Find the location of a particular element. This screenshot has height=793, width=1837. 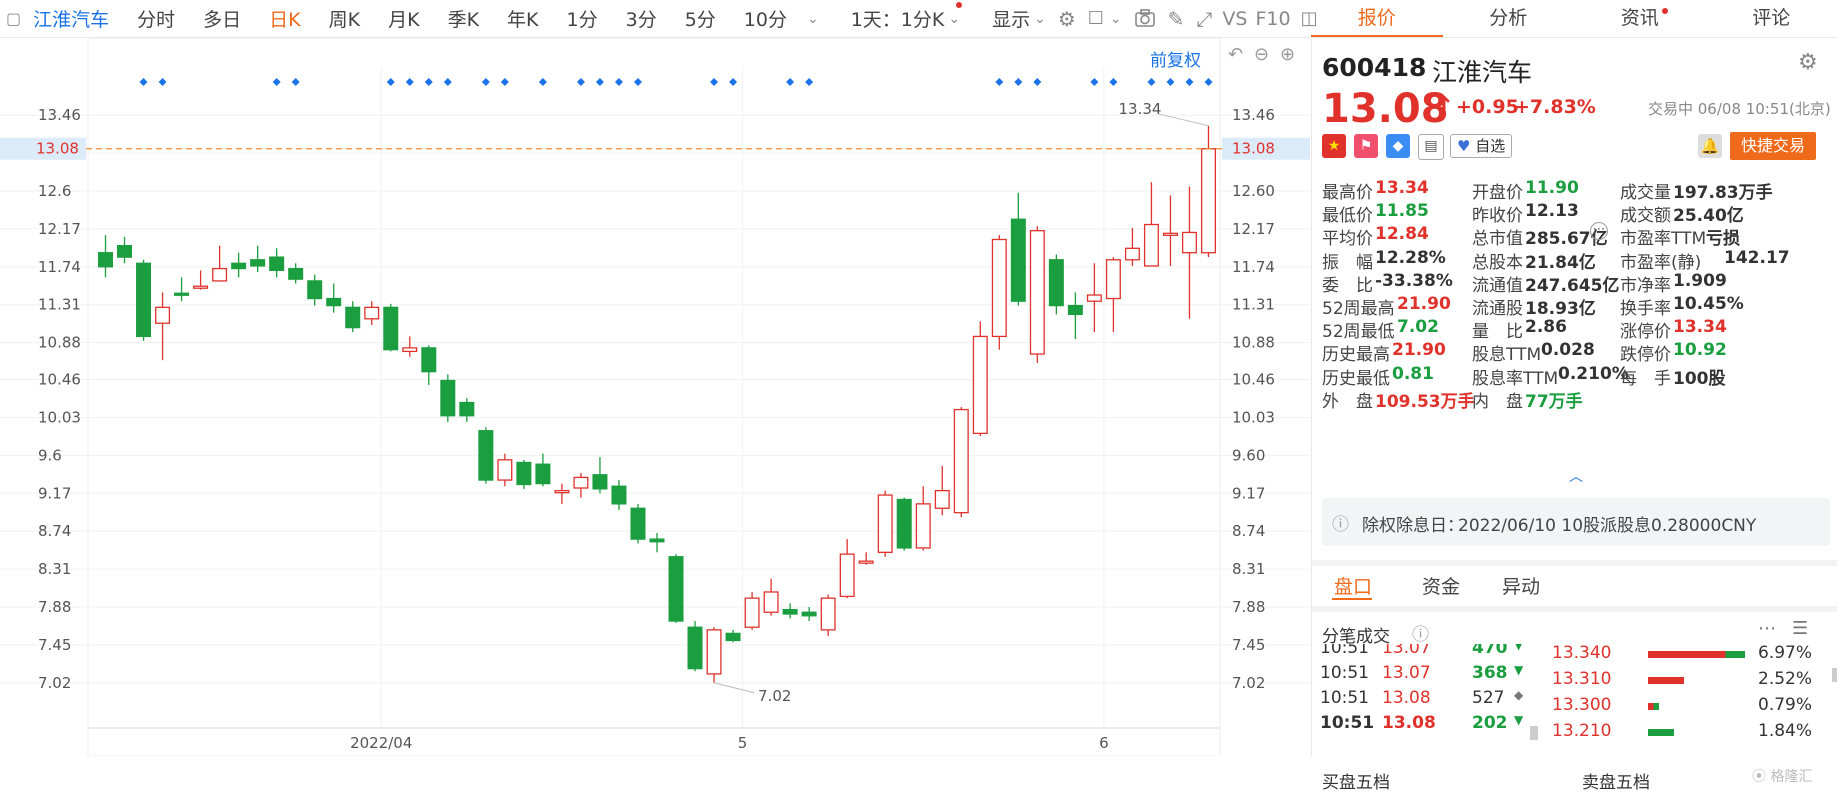

settings-gear-icon: ⚙ is located at coordinates (1808, 62).